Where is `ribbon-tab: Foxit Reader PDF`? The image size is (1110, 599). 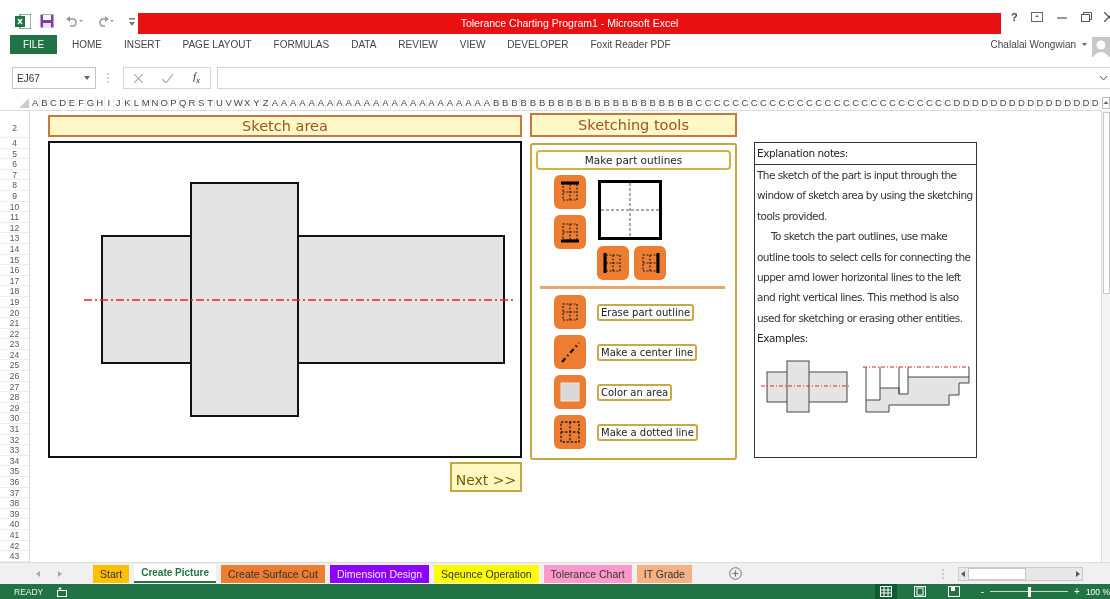
ribbon-tab: Foxit Reader PDF is located at coordinates (630, 44).